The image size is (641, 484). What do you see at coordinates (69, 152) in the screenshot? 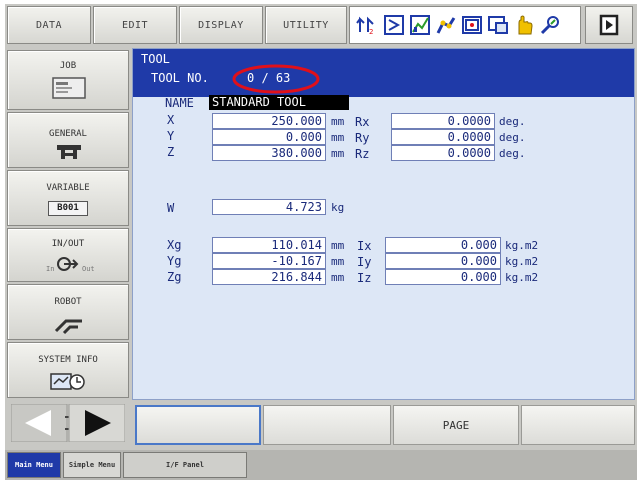
I see `general-icon` at bounding box center [69, 152].